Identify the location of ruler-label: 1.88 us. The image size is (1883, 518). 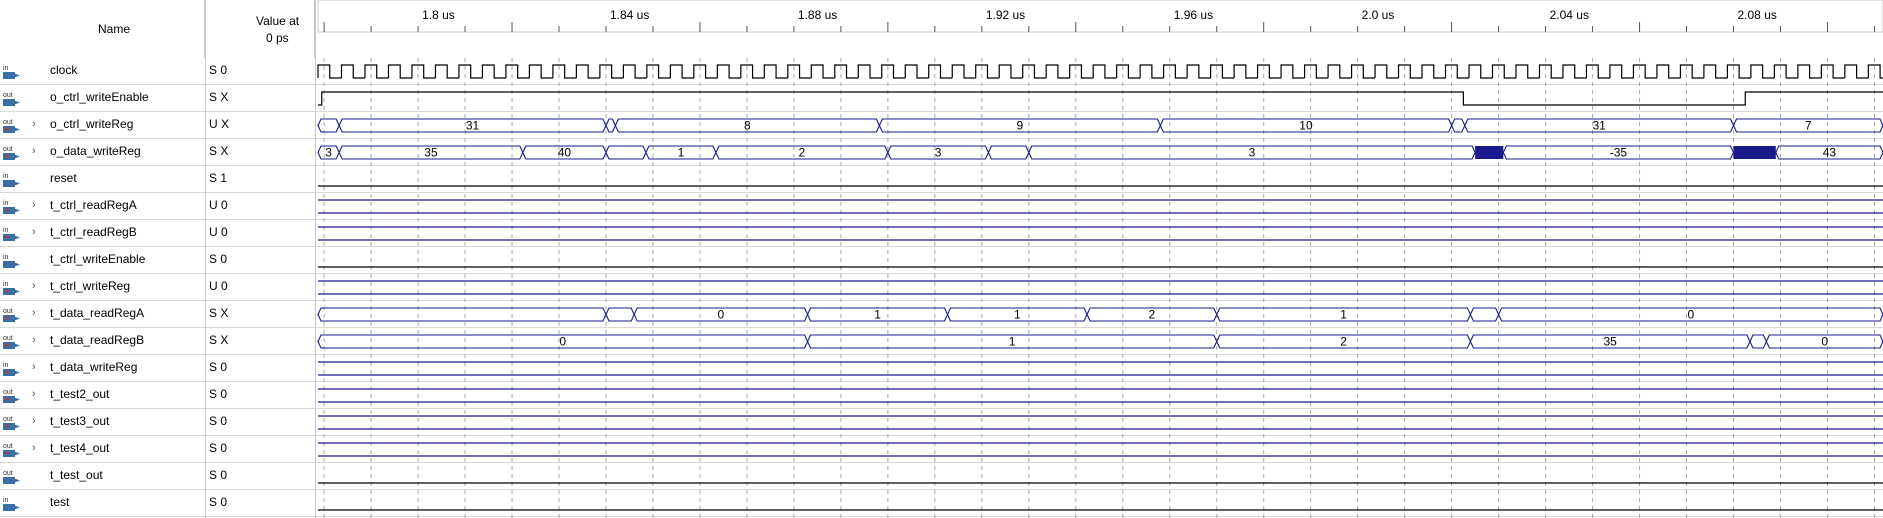
(817, 15).